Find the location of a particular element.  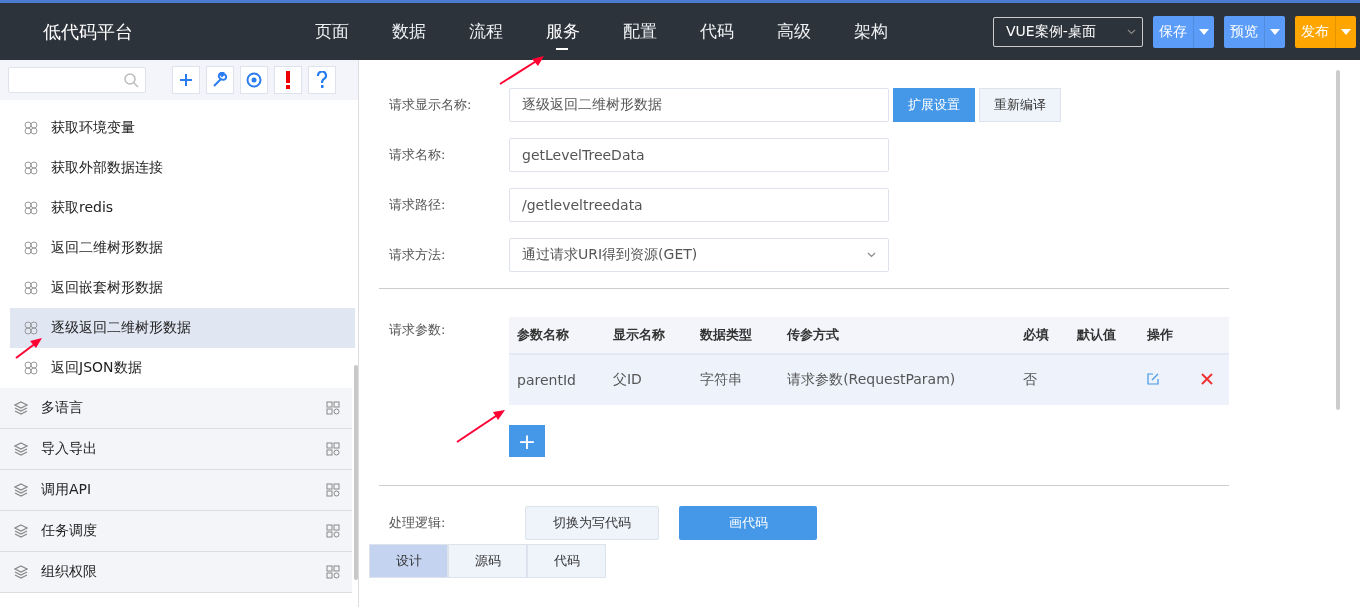

sidebar-item: 返回嵌套树形数据 is located at coordinates (182, 288).